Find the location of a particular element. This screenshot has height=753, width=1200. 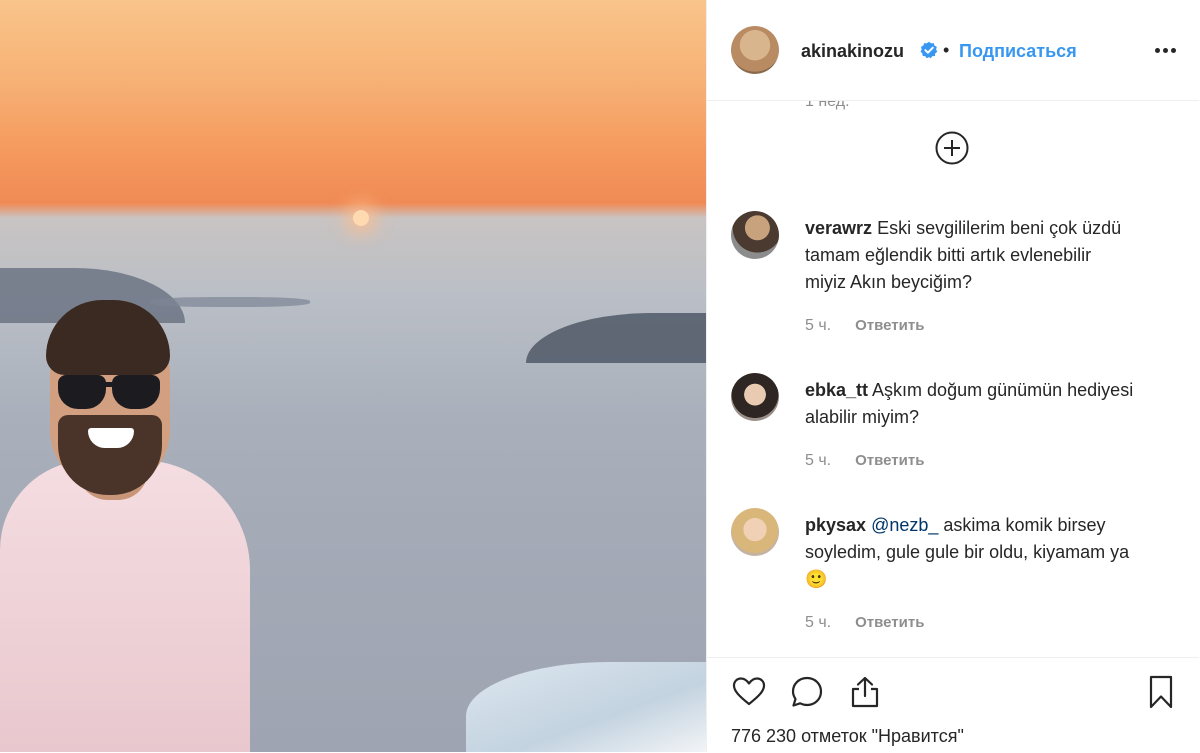

hair is located at coordinates (108, 337).